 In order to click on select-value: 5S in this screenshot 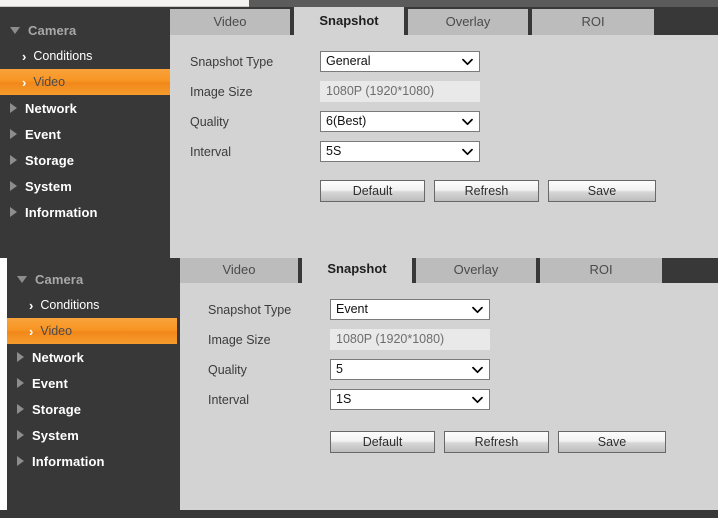, I will do `click(334, 151)`.